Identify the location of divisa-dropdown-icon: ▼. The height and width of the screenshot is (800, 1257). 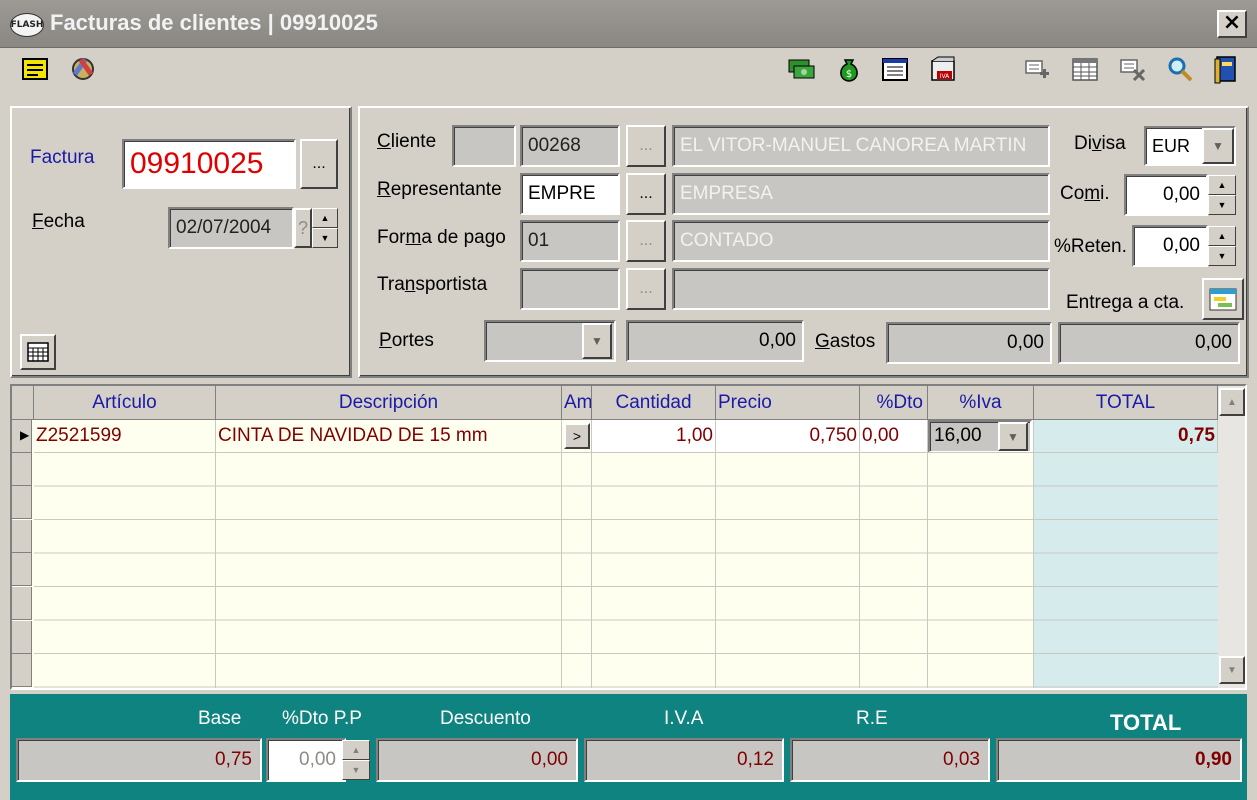
(1218, 146).